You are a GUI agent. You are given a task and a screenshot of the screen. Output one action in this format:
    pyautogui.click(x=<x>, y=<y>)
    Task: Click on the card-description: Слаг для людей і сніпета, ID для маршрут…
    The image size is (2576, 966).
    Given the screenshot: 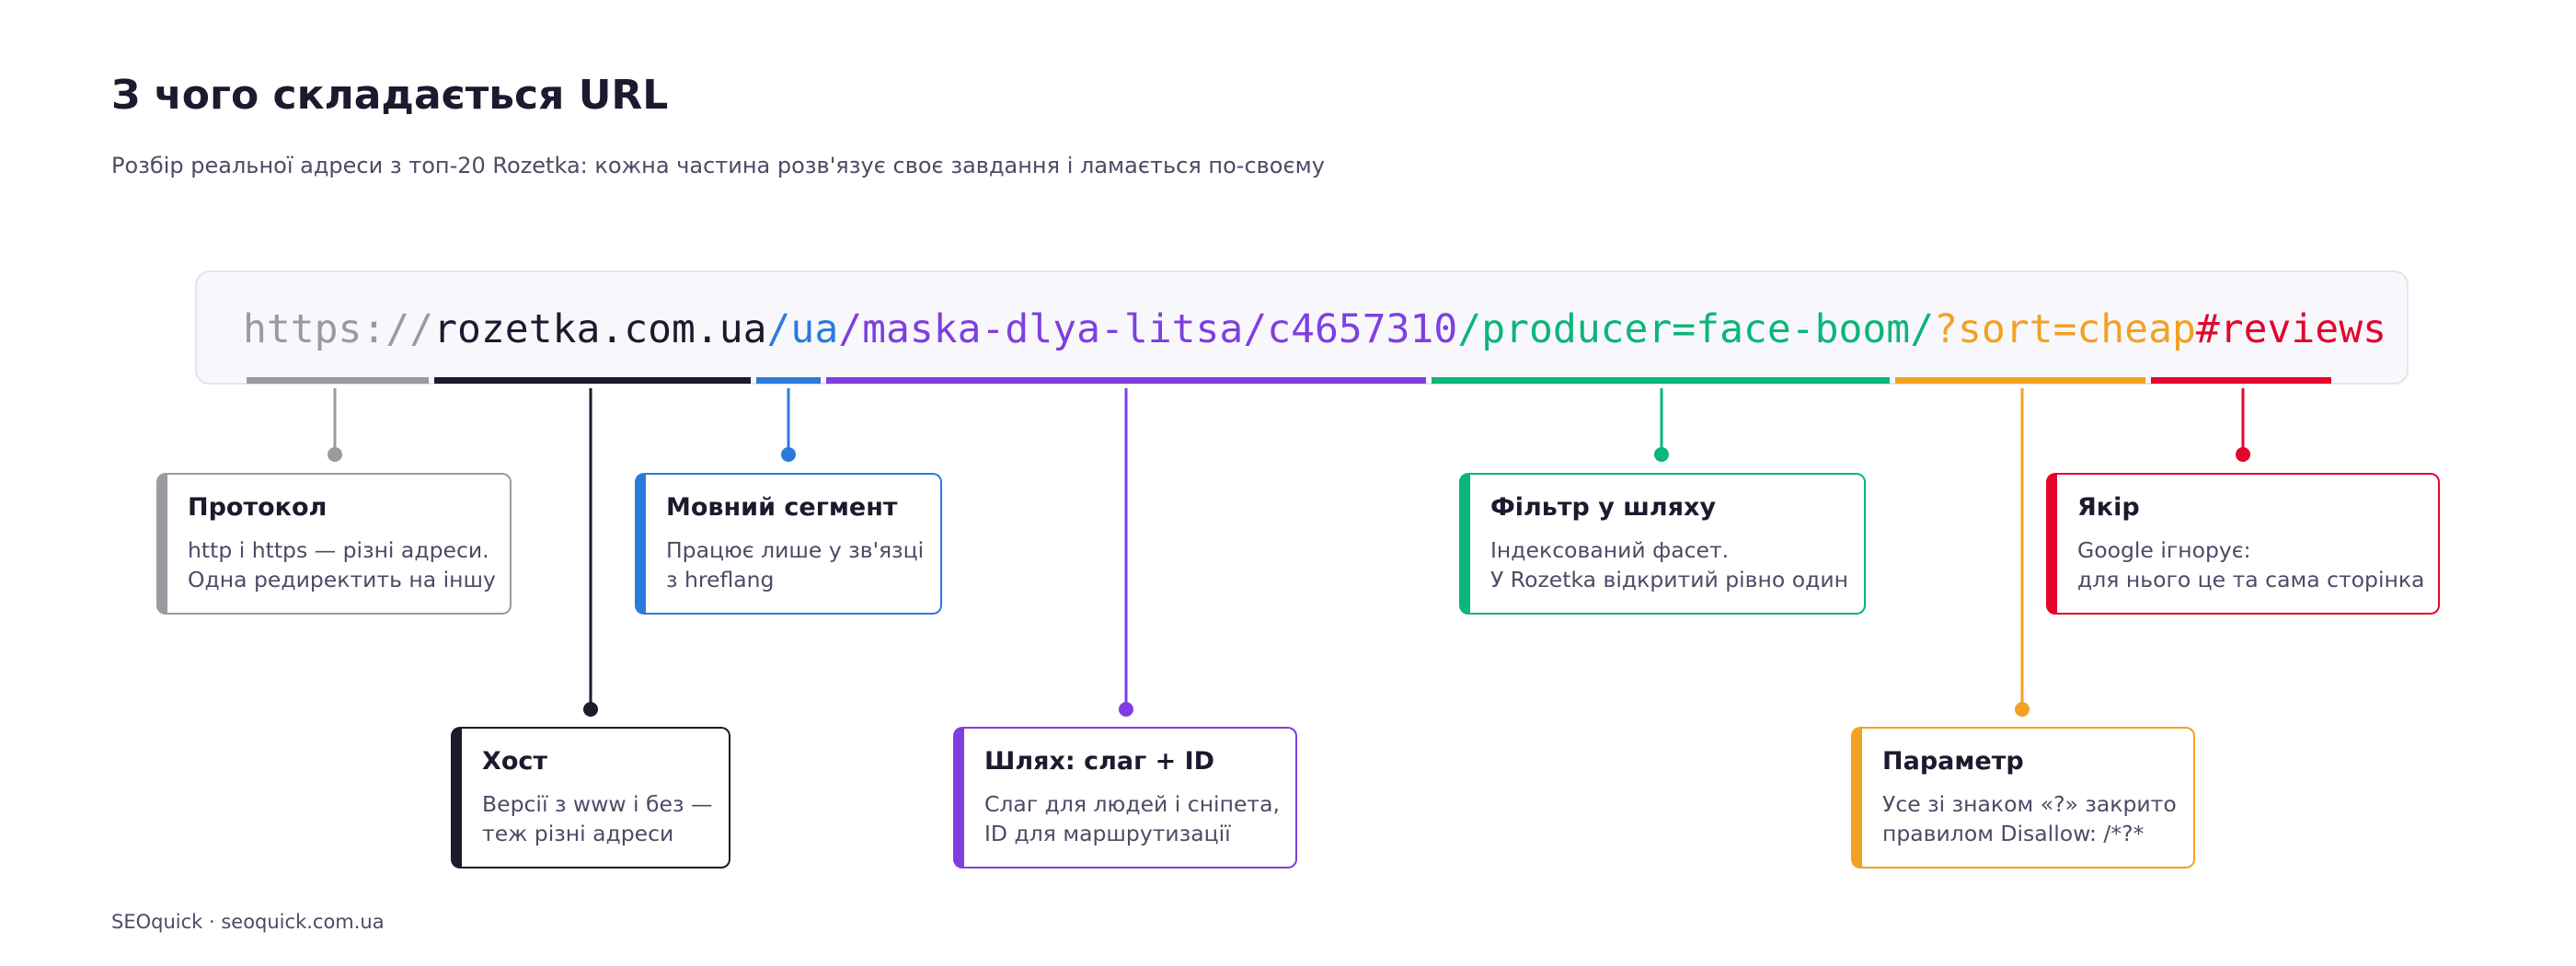 What is the action you would take?
    pyautogui.click(x=1132, y=818)
    